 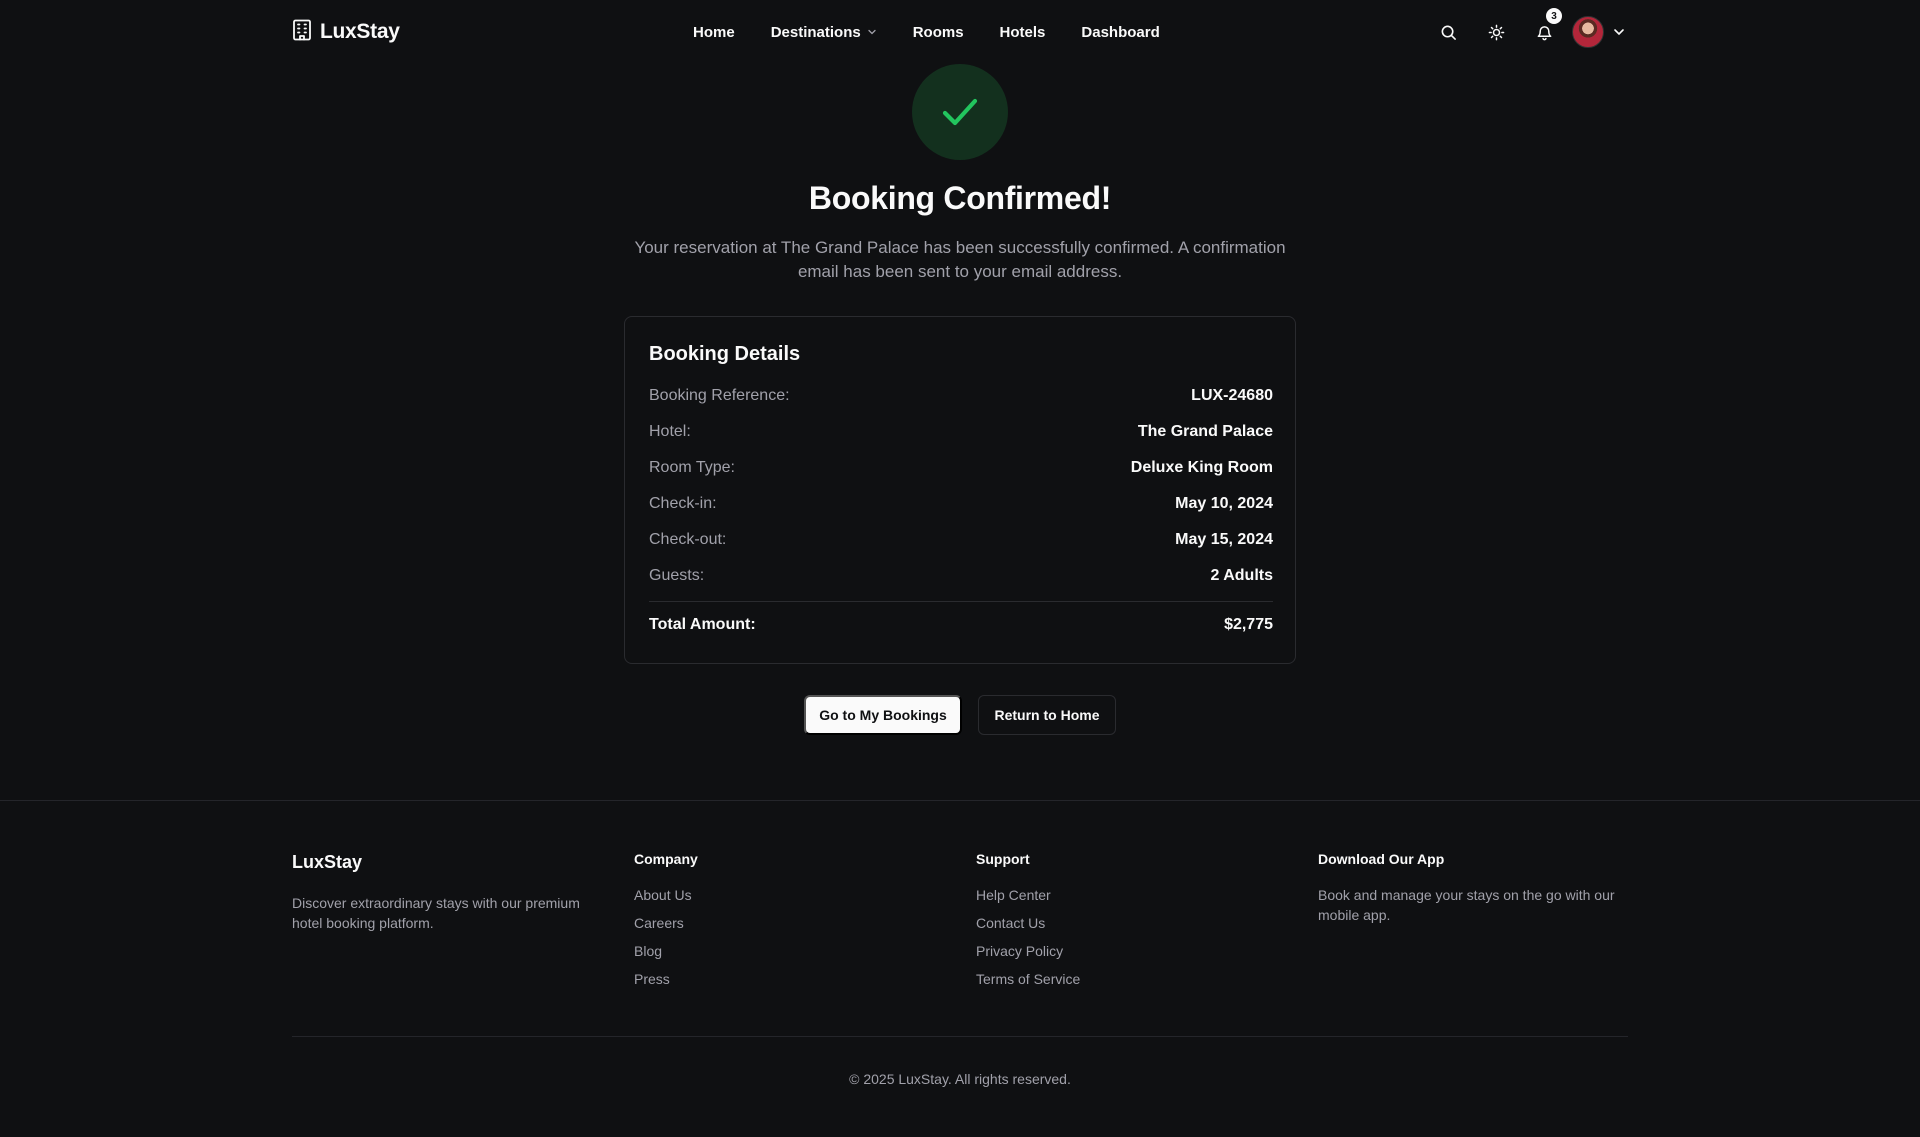 What do you see at coordinates (961, 576) in the screenshot?
I see `detail-row-guests: Guests: 2 Adults` at bounding box center [961, 576].